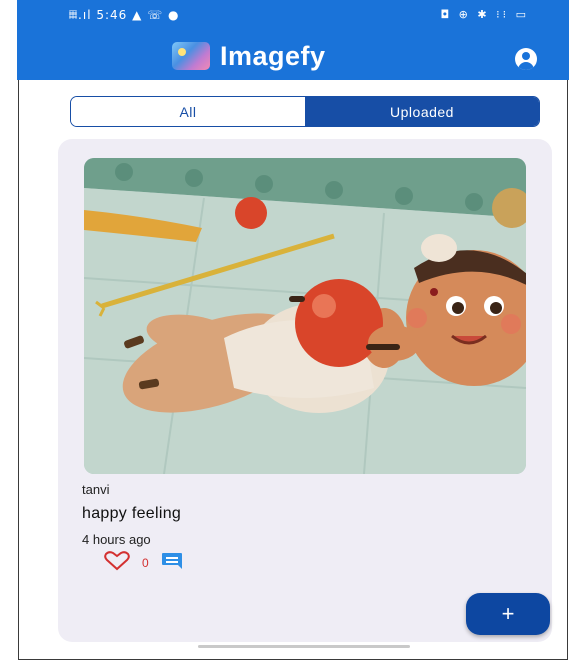 The image size is (581, 668). What do you see at coordinates (172, 563) in the screenshot?
I see `comment-icon` at bounding box center [172, 563].